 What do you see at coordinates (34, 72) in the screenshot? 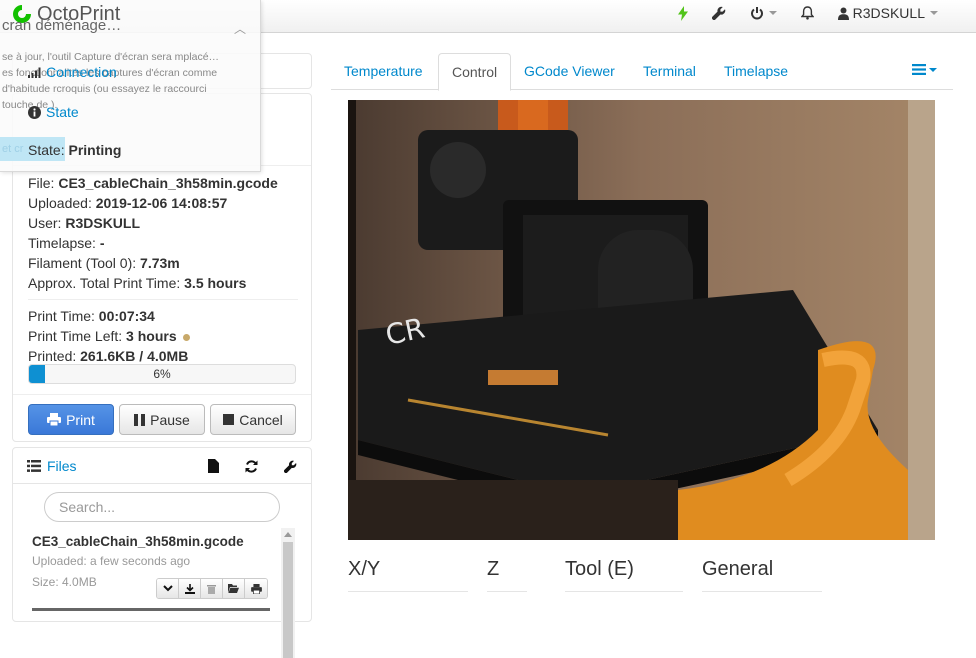
I see `signal-icon` at bounding box center [34, 72].